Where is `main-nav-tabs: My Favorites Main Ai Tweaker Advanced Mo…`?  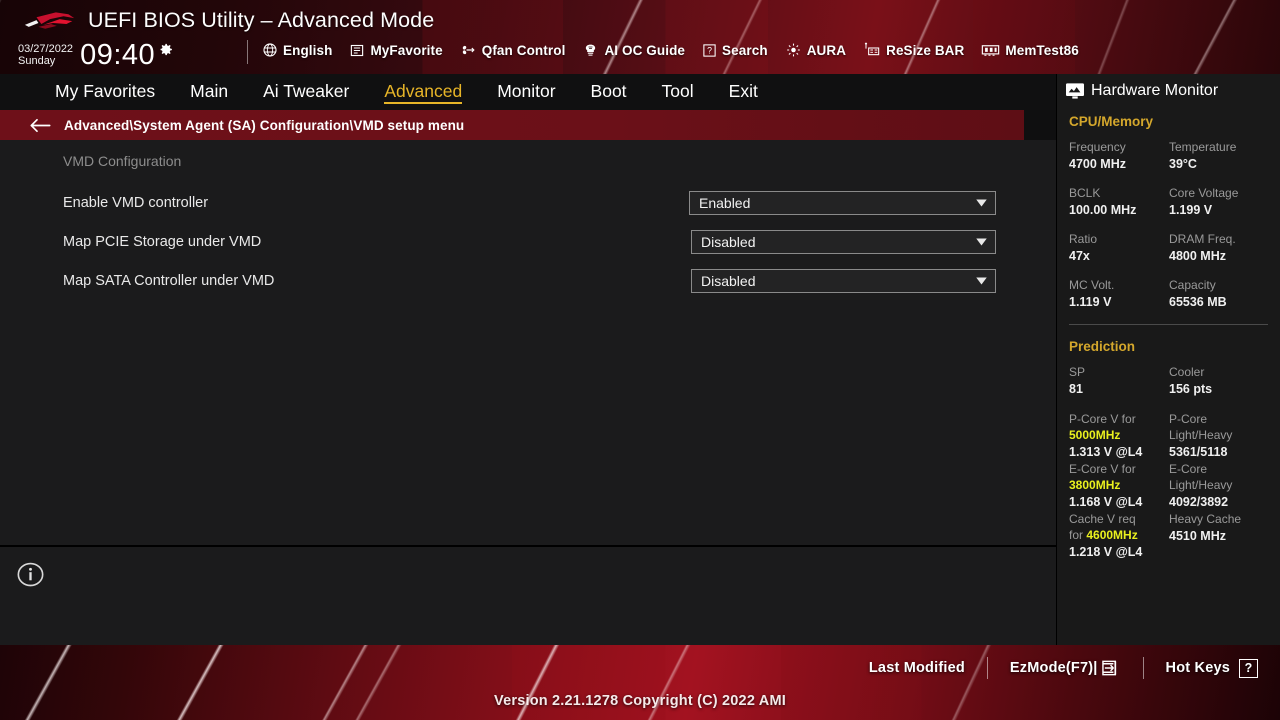 main-nav-tabs: My Favorites Main Ai Tweaker Advanced Mo… is located at coordinates (528, 92).